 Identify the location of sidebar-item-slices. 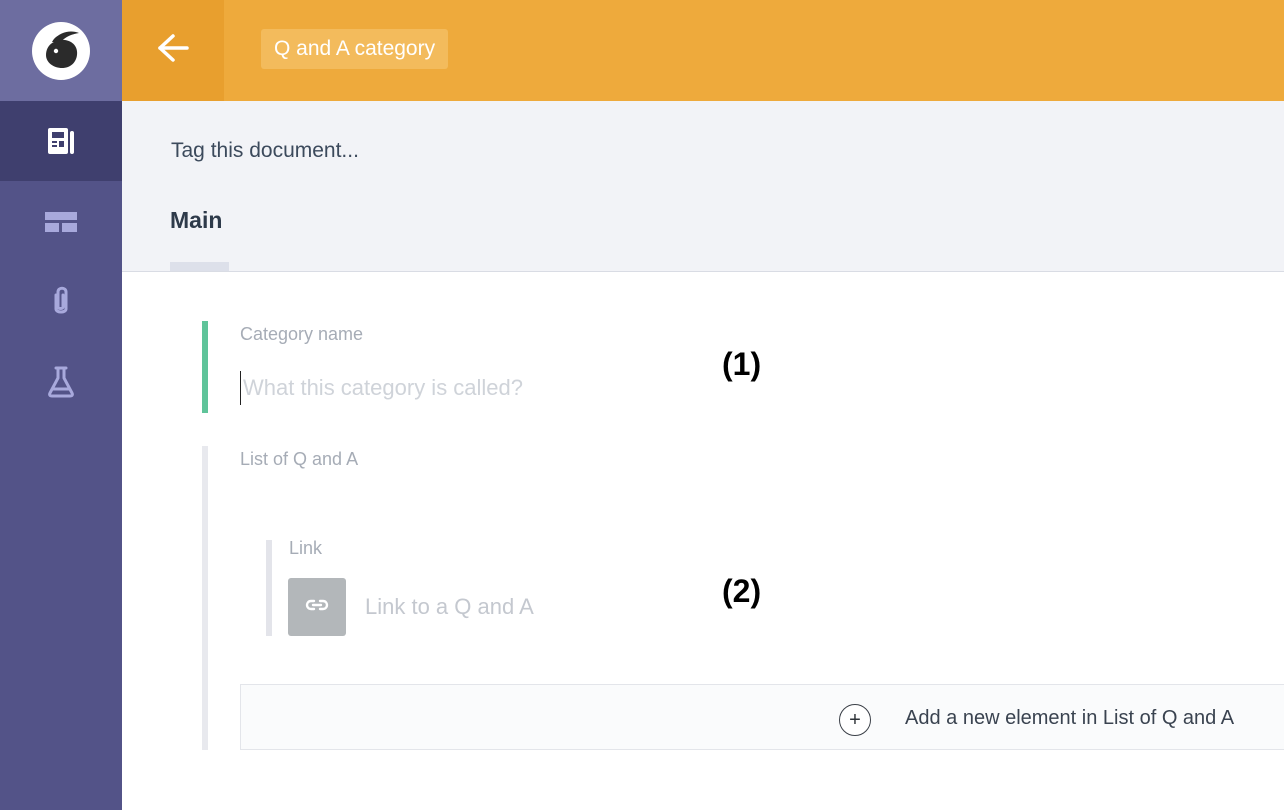
(61, 222).